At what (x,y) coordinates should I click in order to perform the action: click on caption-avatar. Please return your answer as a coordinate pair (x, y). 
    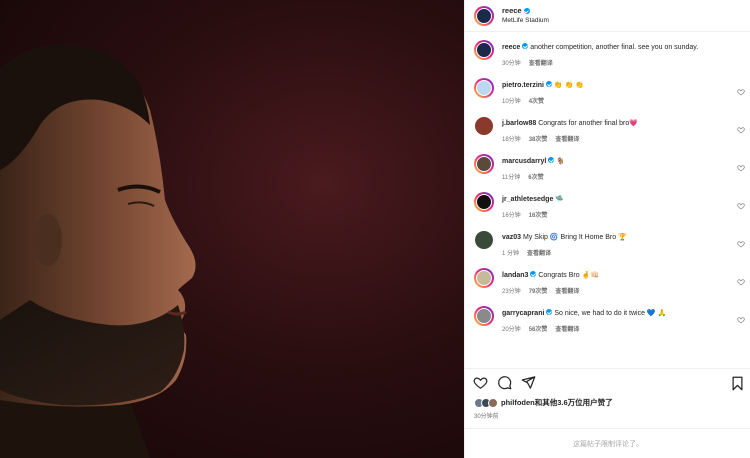
    Looking at the image, I should click on (484, 50).